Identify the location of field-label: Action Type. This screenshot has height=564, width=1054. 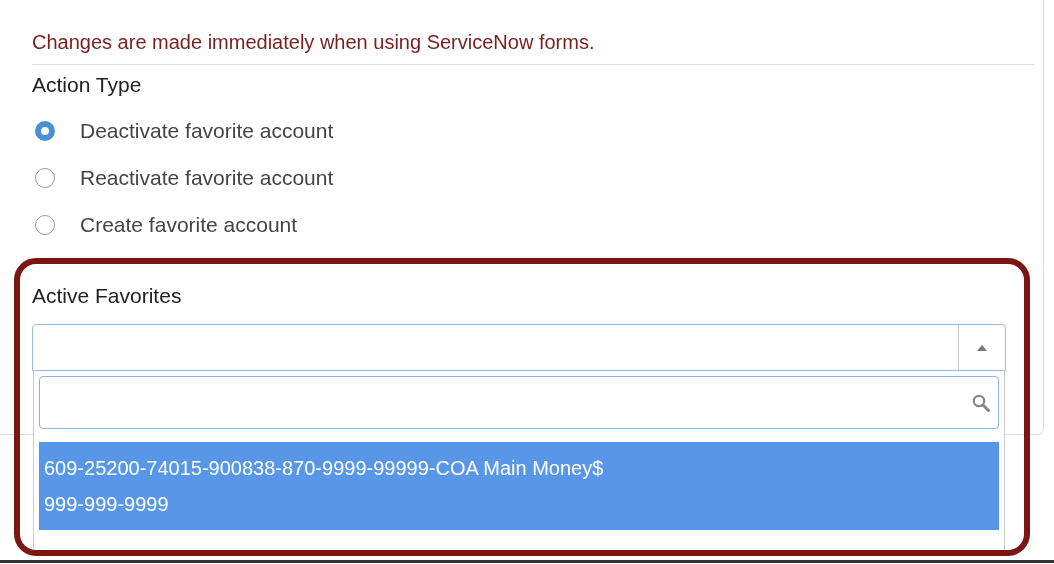
(87, 85).